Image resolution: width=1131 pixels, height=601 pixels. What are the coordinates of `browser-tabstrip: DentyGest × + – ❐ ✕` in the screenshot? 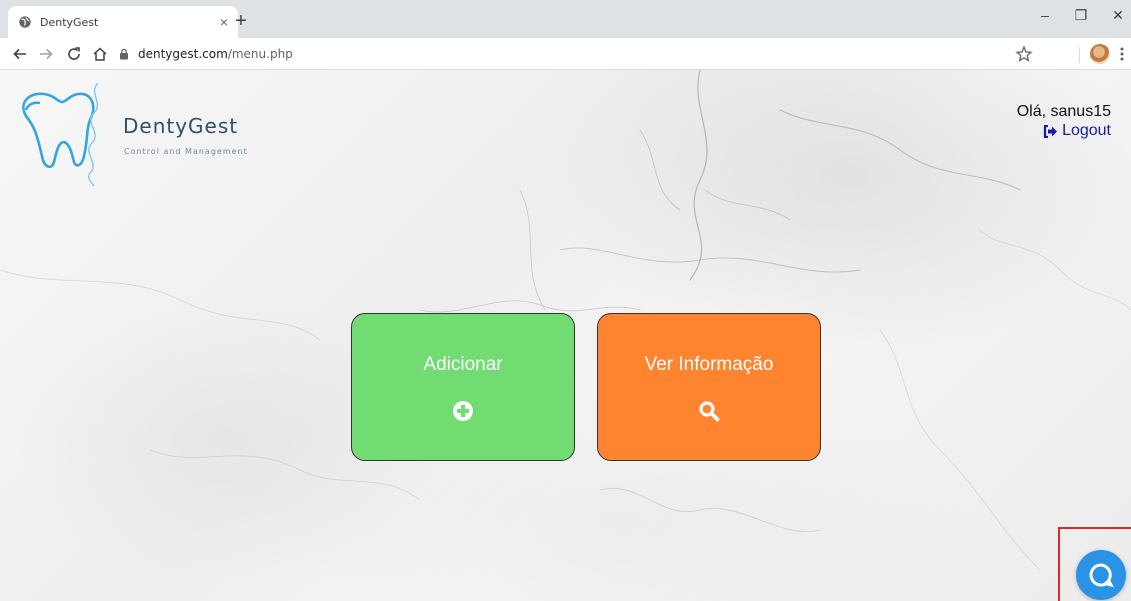 It's located at (565, 19).